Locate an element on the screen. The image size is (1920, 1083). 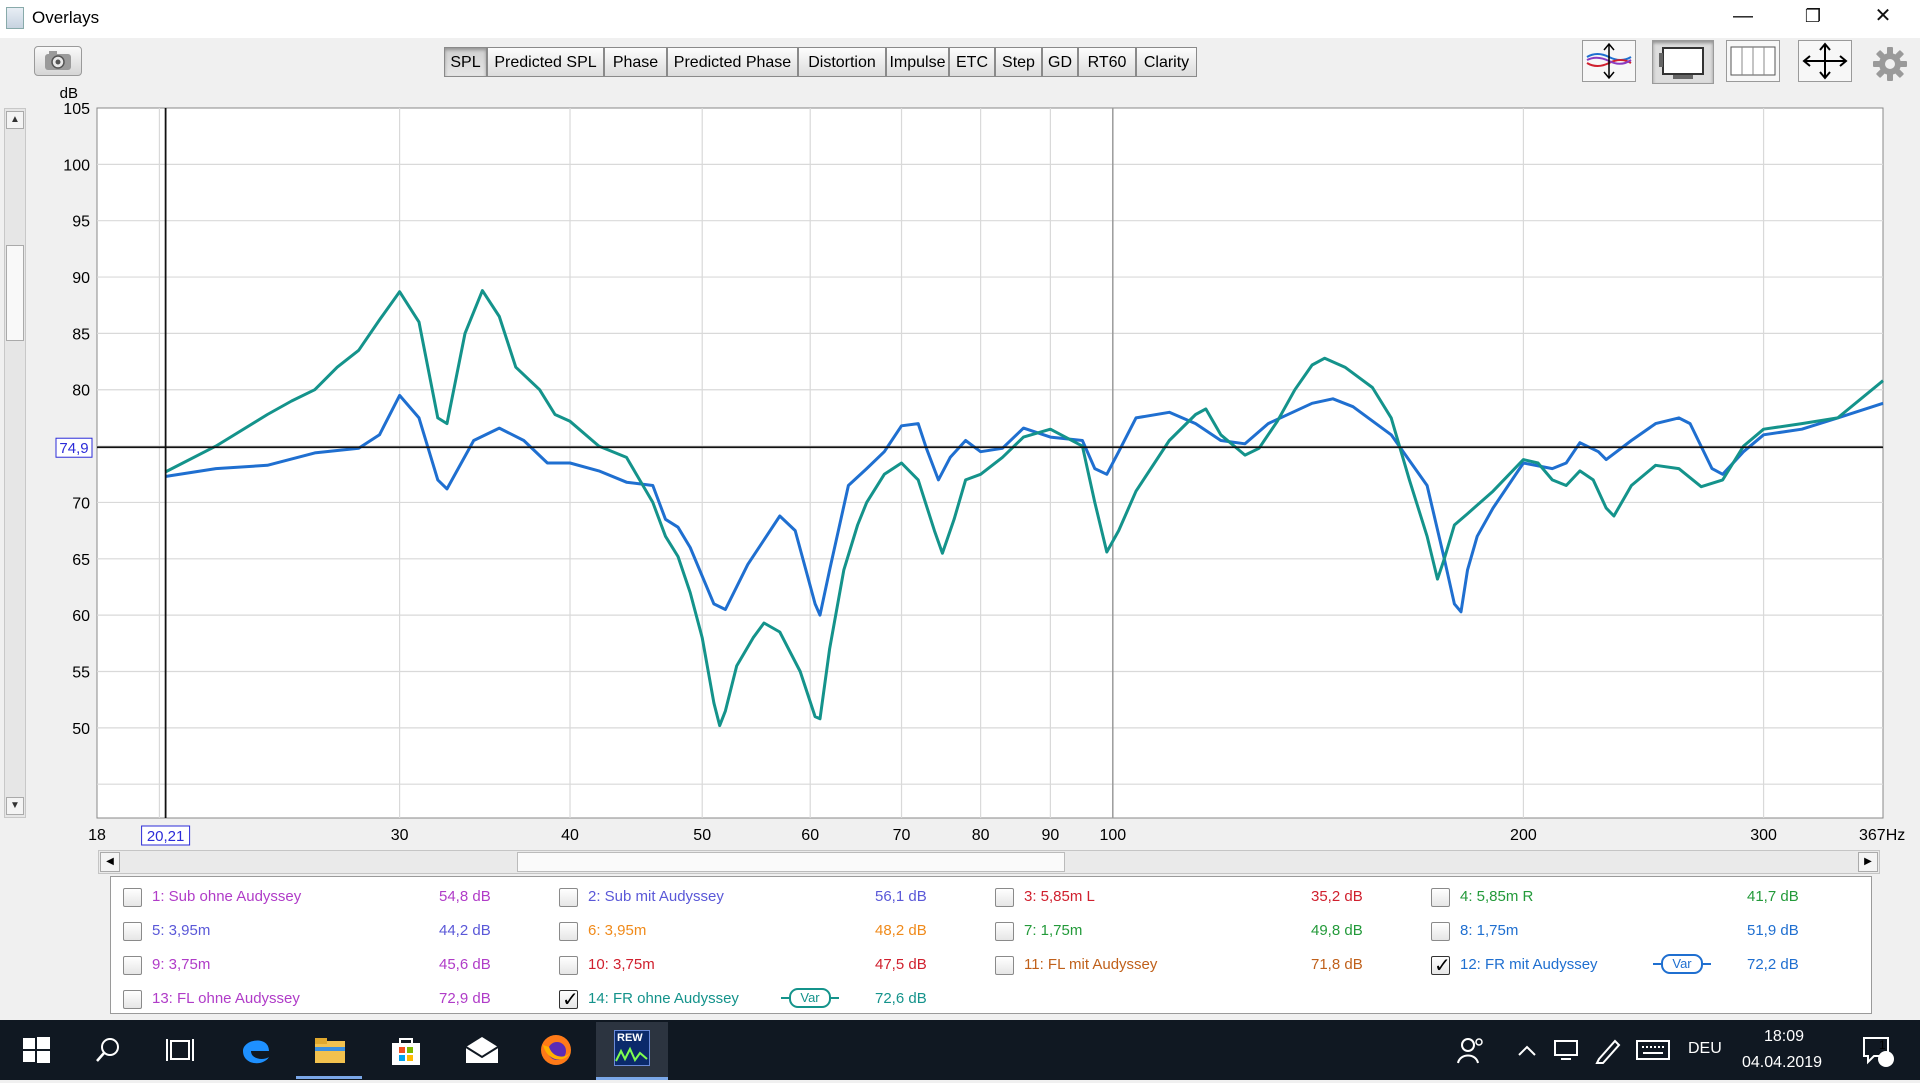
people-button is located at coordinates (1471, 1050).